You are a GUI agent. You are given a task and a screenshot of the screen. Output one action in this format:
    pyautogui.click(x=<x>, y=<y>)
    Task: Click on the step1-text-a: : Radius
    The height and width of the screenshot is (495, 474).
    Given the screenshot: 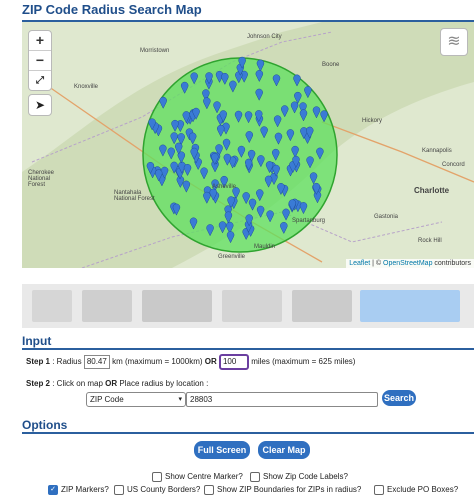 What is the action you would take?
    pyautogui.click(x=67, y=362)
    